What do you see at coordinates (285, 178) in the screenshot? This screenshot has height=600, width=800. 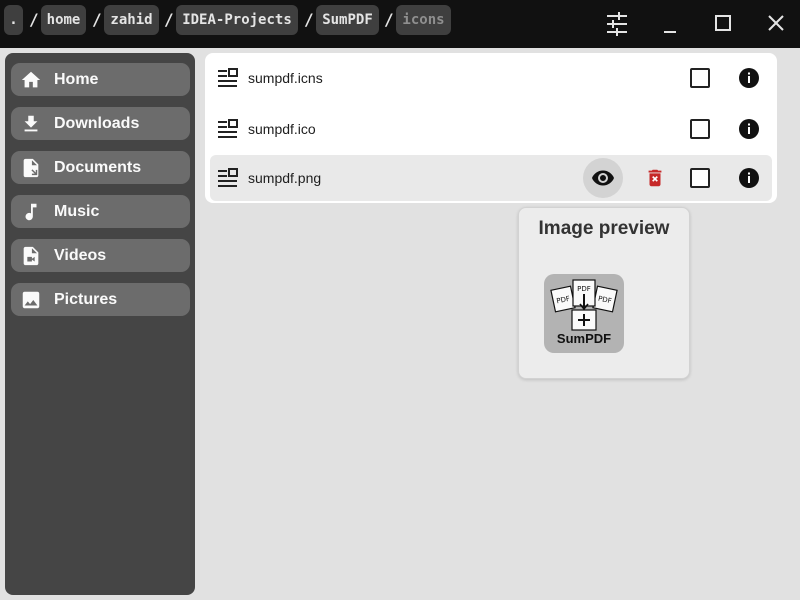 I see `file-name: sumpdf.png` at bounding box center [285, 178].